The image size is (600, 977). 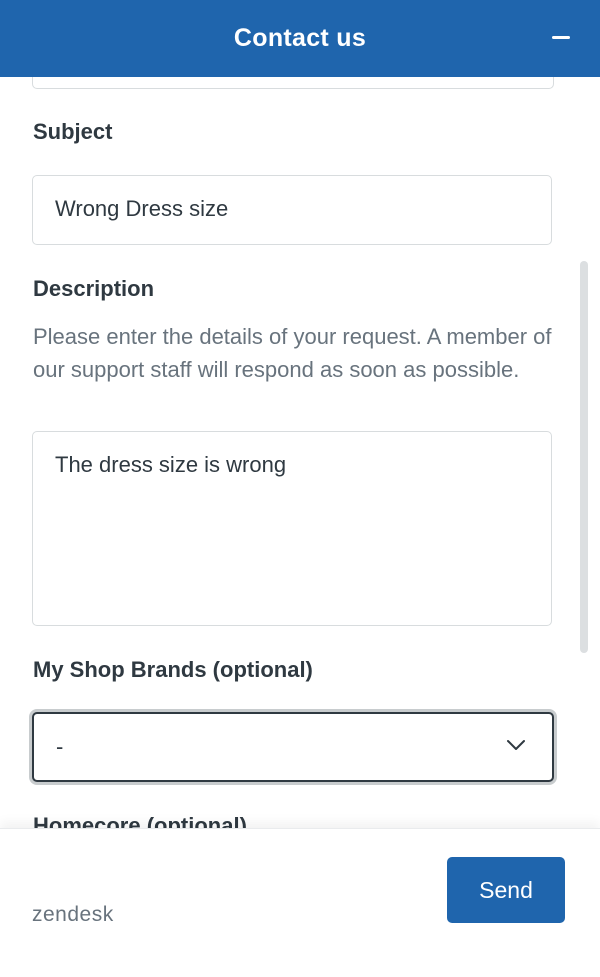 What do you see at coordinates (73, 914) in the screenshot?
I see `zendesk-logo: zendesk` at bounding box center [73, 914].